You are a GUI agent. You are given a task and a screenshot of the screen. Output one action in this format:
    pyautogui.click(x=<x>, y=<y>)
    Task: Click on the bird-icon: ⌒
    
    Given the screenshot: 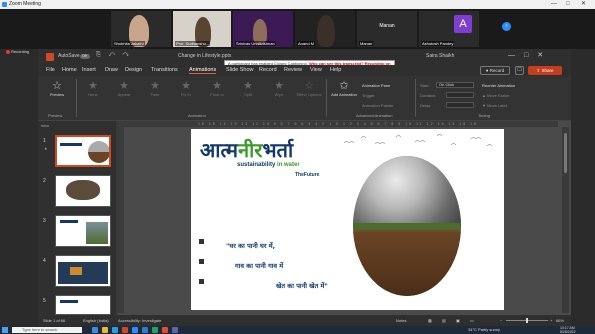 What is the action you would take?
    pyautogui.click(x=454, y=147)
    